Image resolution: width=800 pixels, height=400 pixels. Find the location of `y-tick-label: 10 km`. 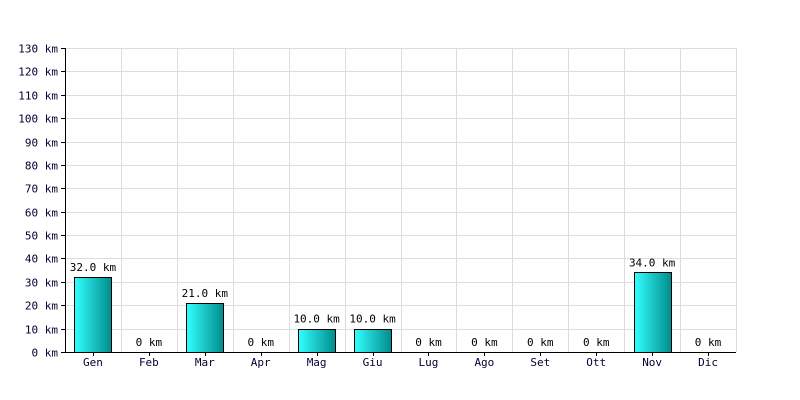

y-tick-label: 10 km is located at coordinates (41, 330).